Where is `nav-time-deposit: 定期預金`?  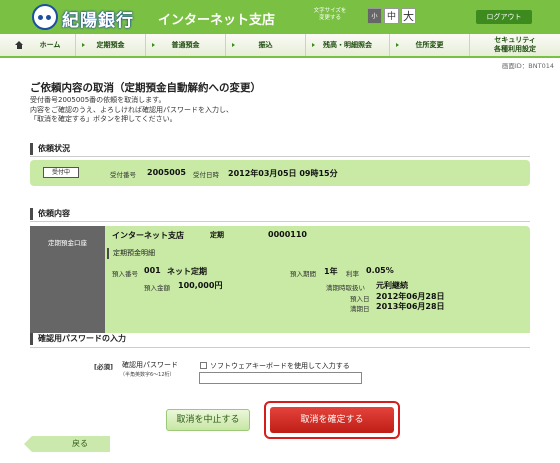
nav-time-deposit: 定期預金 is located at coordinates (111, 45).